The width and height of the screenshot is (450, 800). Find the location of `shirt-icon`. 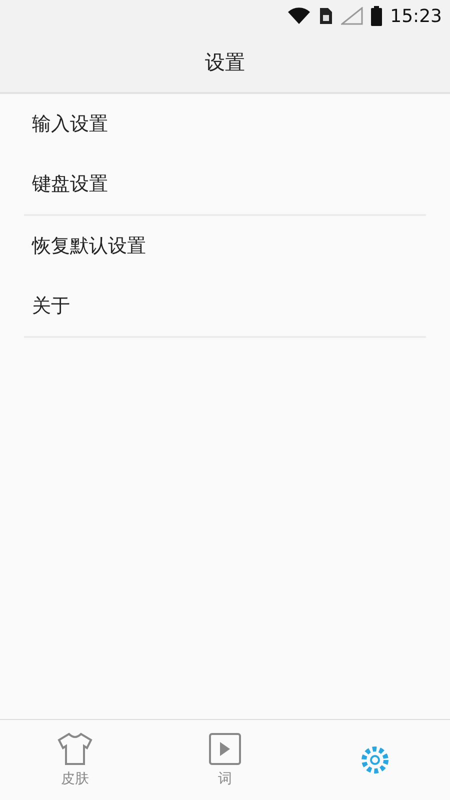

shirt-icon is located at coordinates (75, 749).